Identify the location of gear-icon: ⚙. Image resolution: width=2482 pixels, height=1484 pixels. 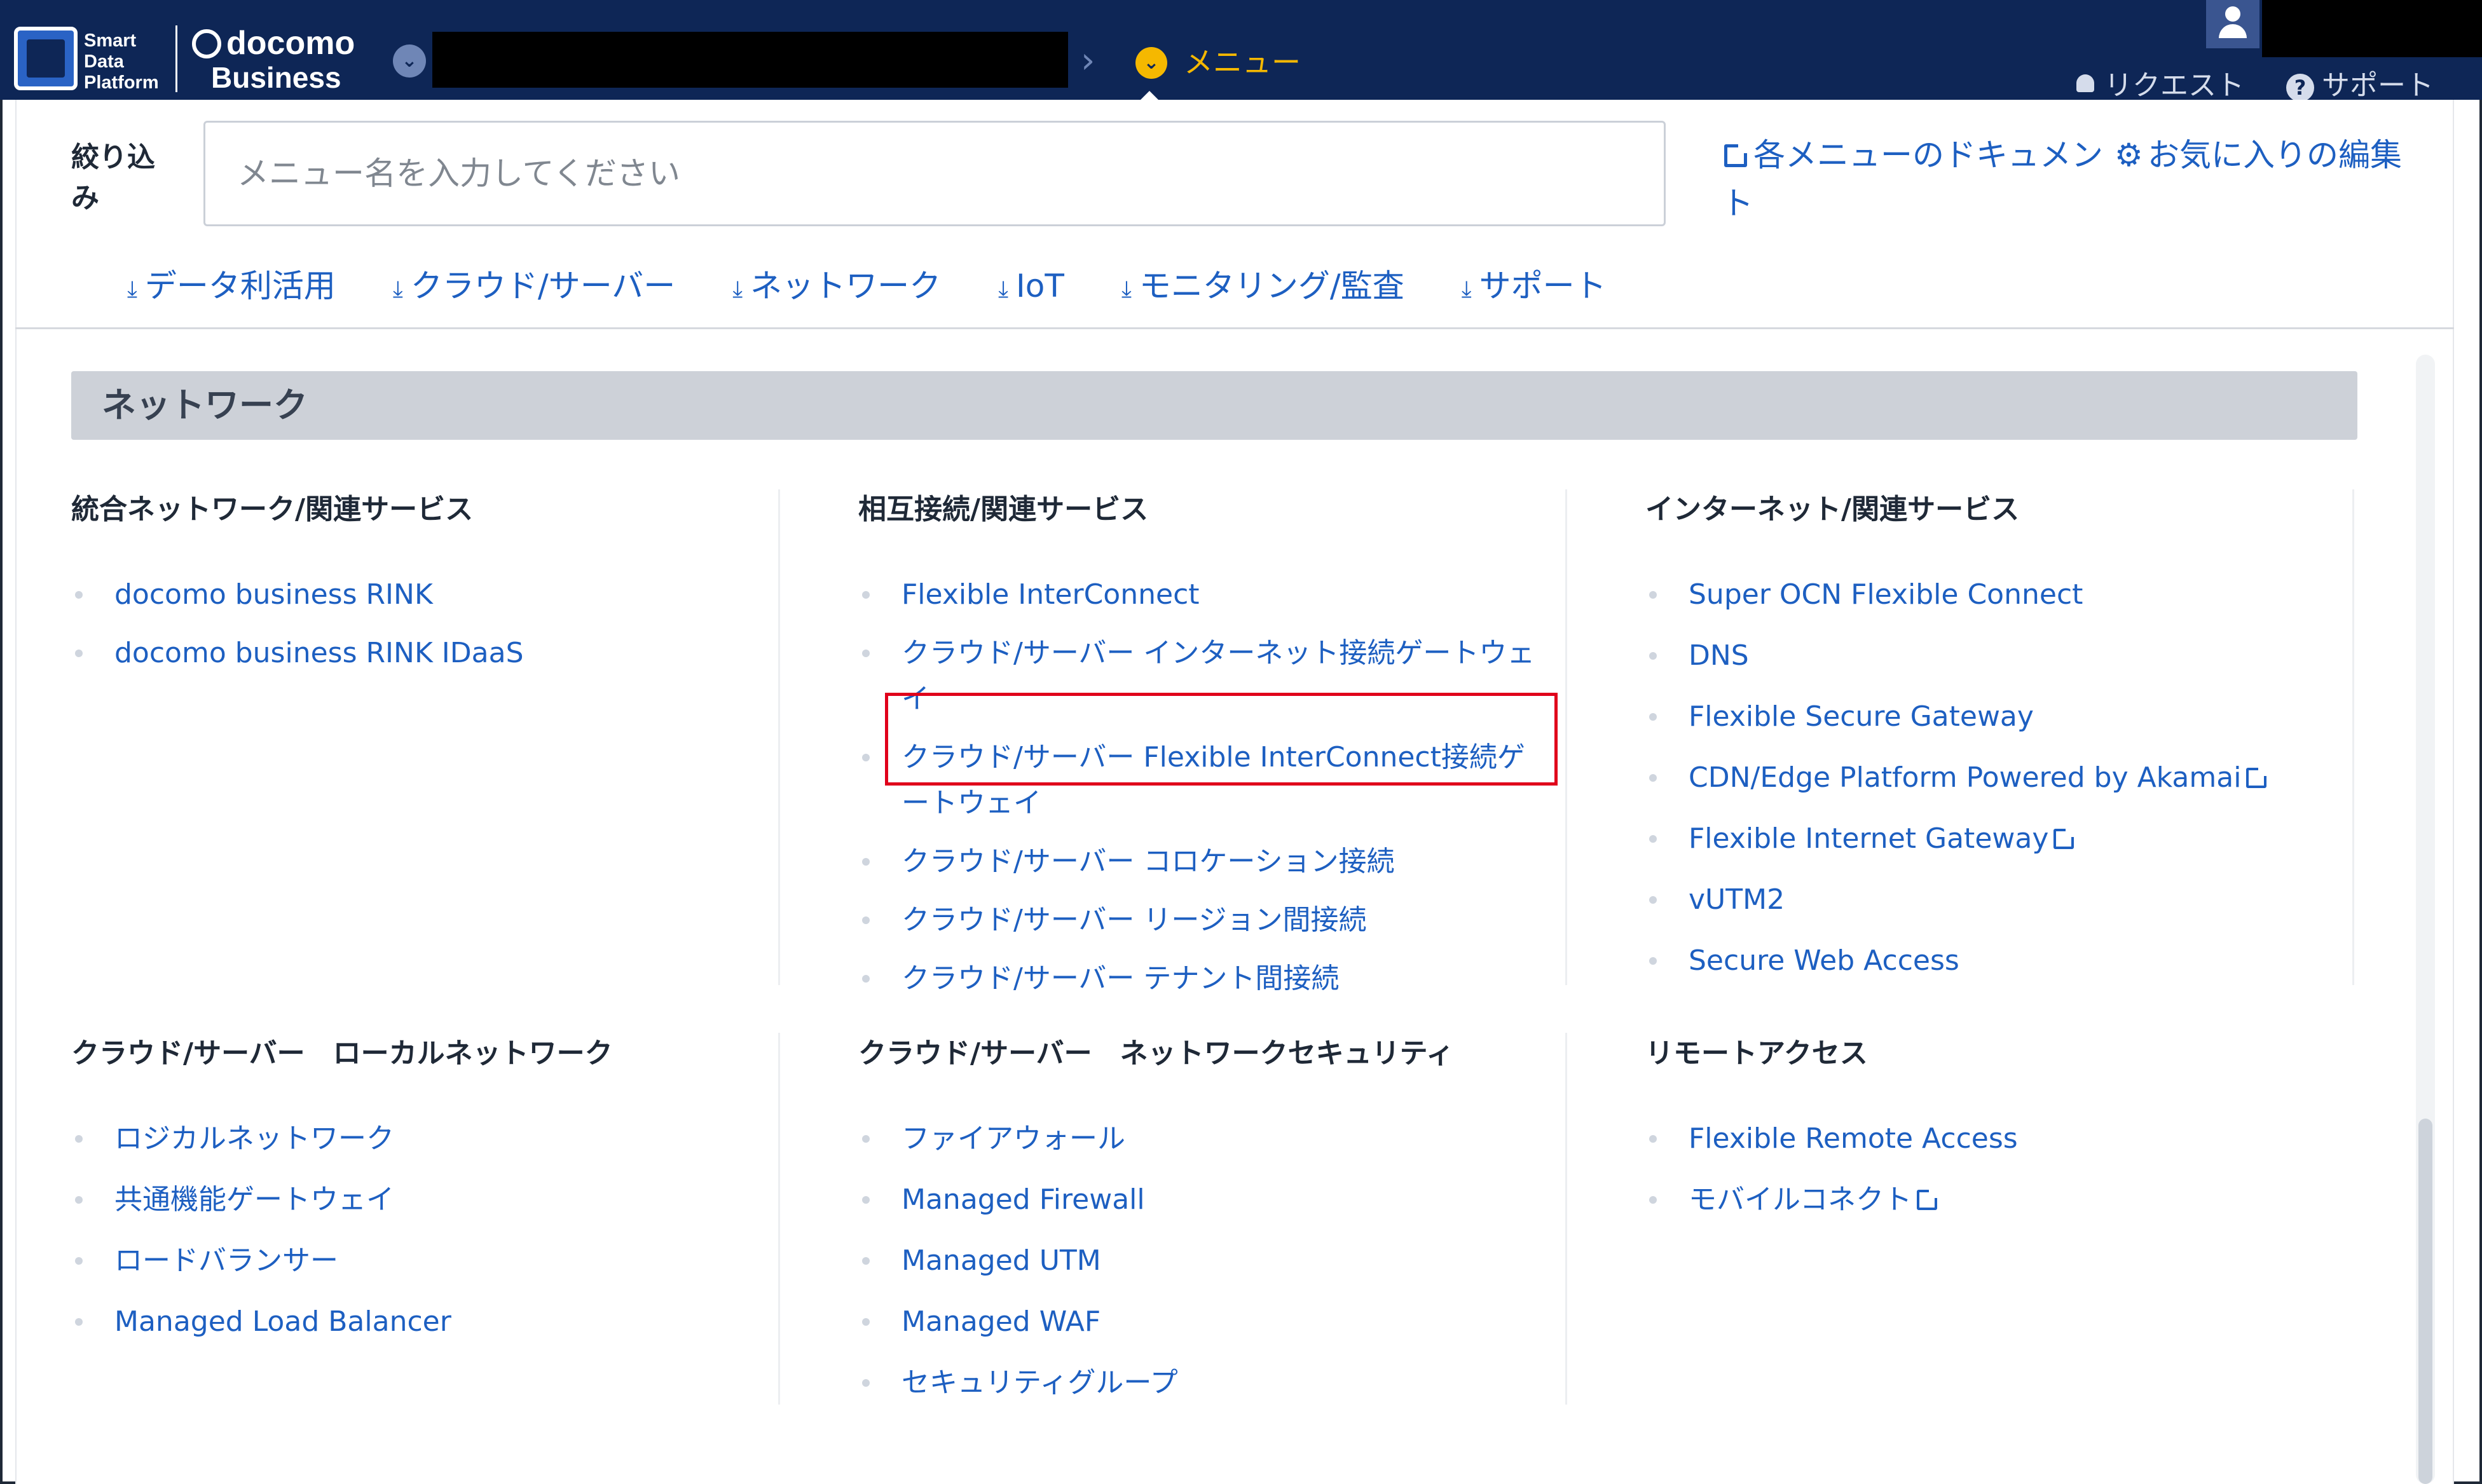
(2129, 155).